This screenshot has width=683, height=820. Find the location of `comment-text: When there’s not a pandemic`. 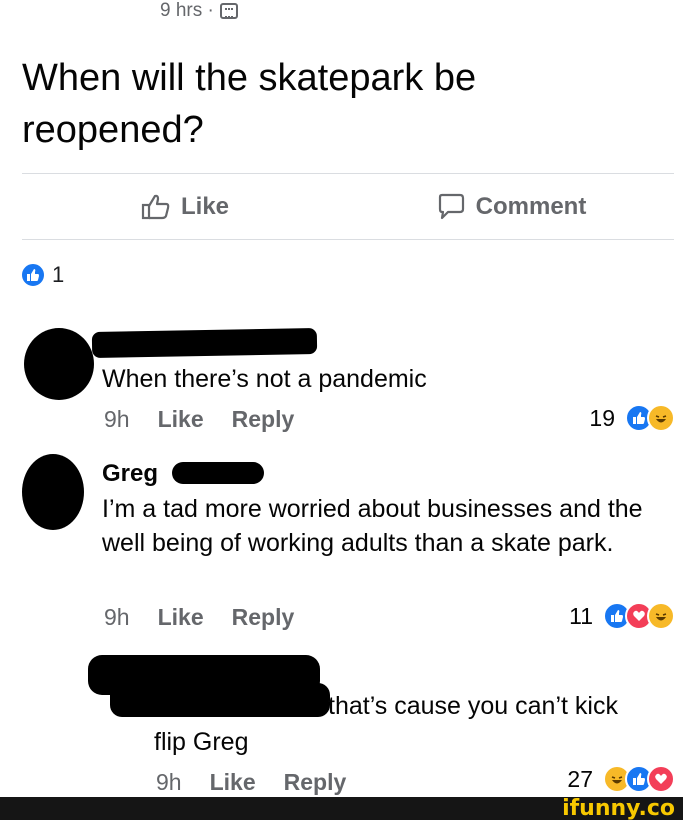

comment-text: When there’s not a pandemic is located at coordinates (264, 379).